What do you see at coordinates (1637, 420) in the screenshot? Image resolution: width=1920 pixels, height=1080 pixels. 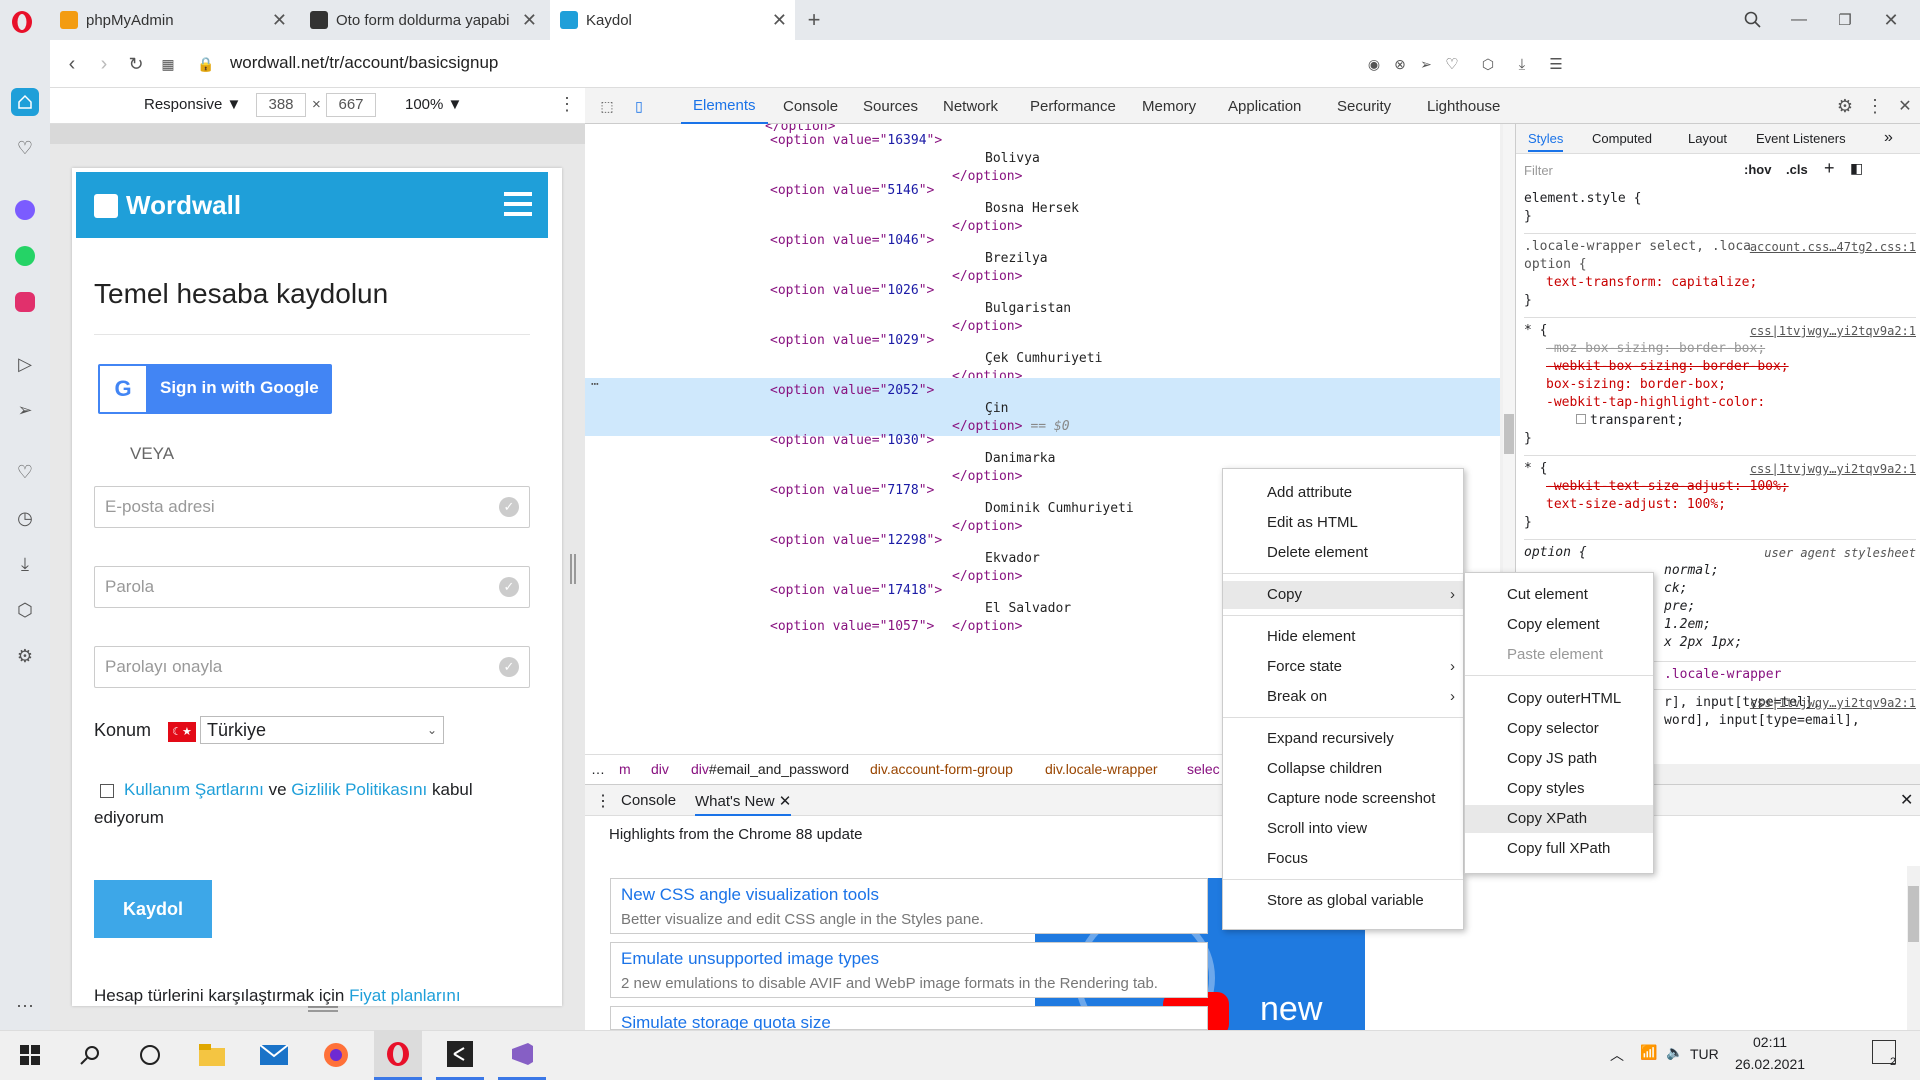 I see `css-value: transparent;` at bounding box center [1637, 420].